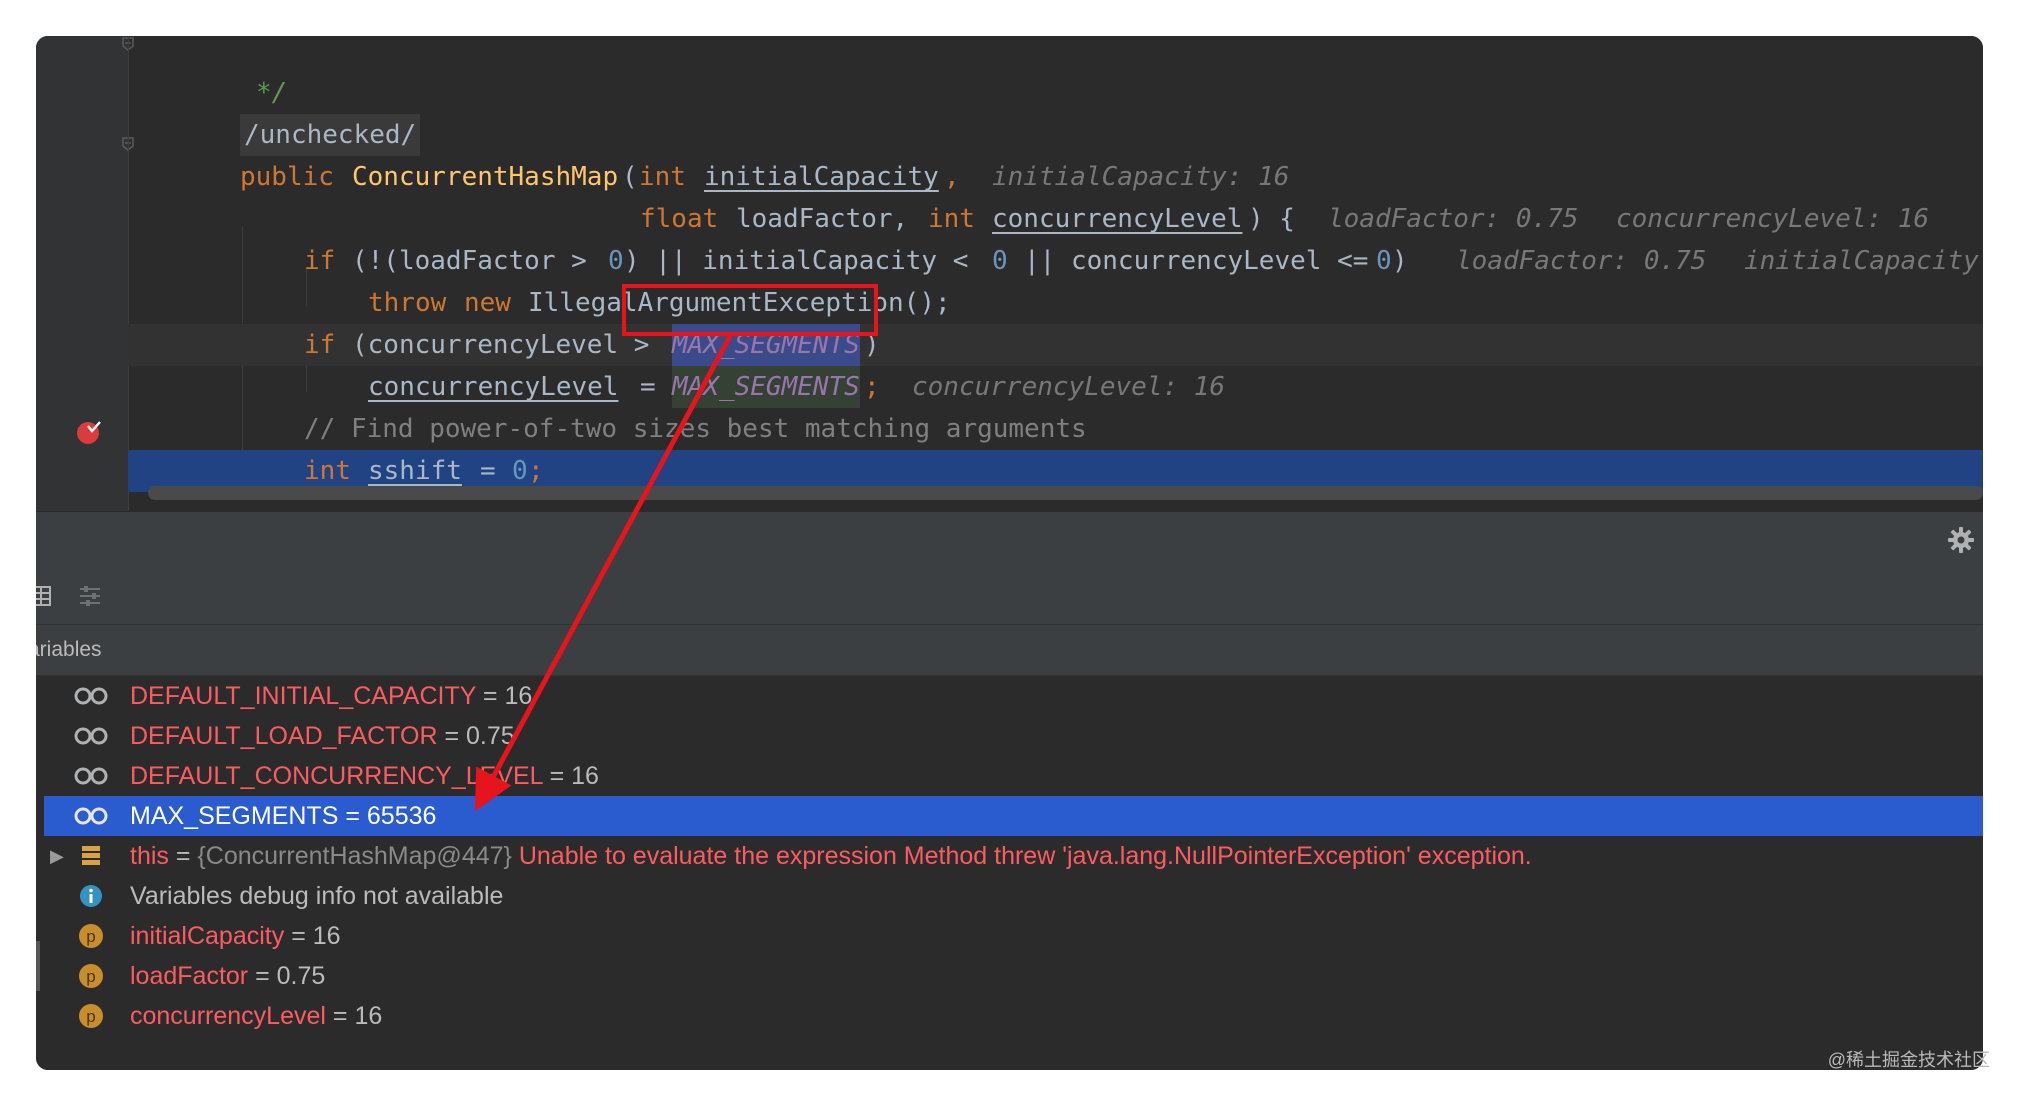 The width and height of the screenshot is (2018, 1106). Describe the element at coordinates (1055, 345) in the screenshot. I see `code-line-caret: if (concurrencyLevel > MAX_SEGMENTS )` at that location.